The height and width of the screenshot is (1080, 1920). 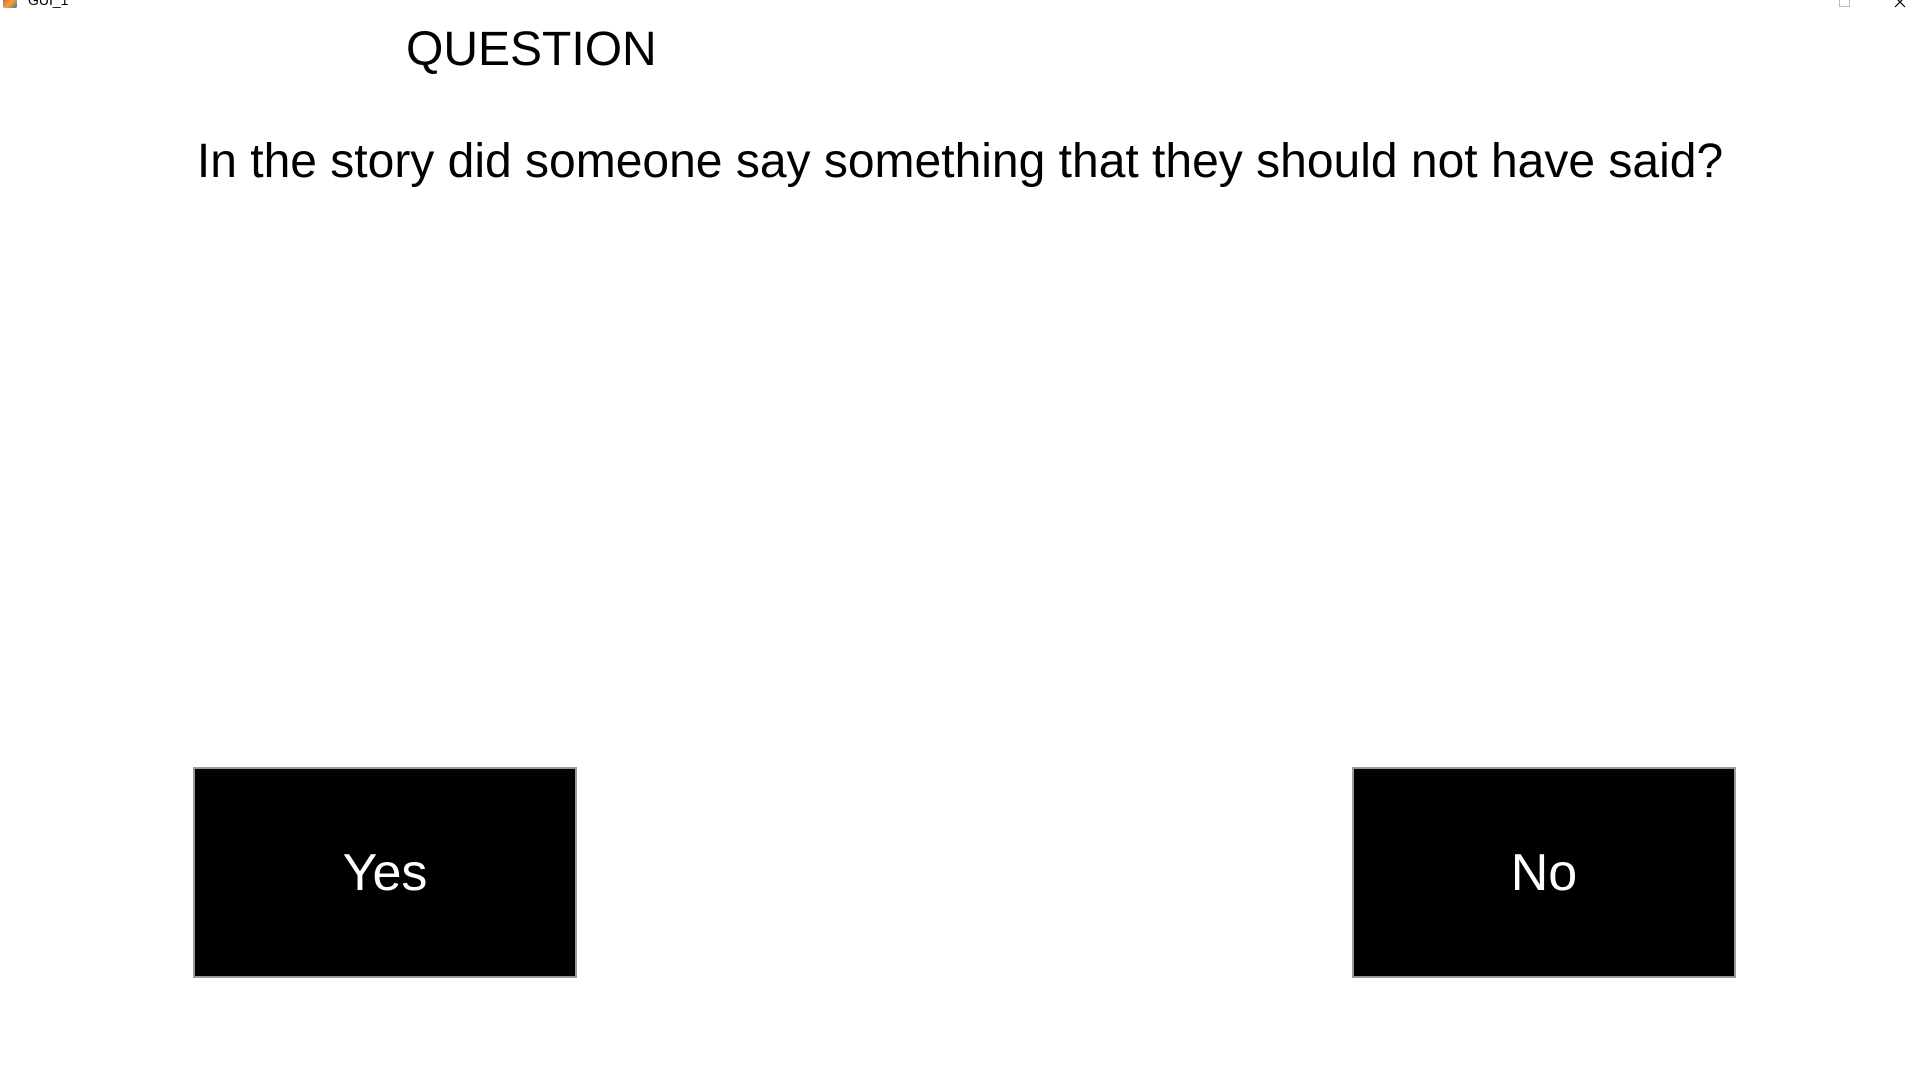 I want to click on maximize-button, so click(x=1844, y=4).